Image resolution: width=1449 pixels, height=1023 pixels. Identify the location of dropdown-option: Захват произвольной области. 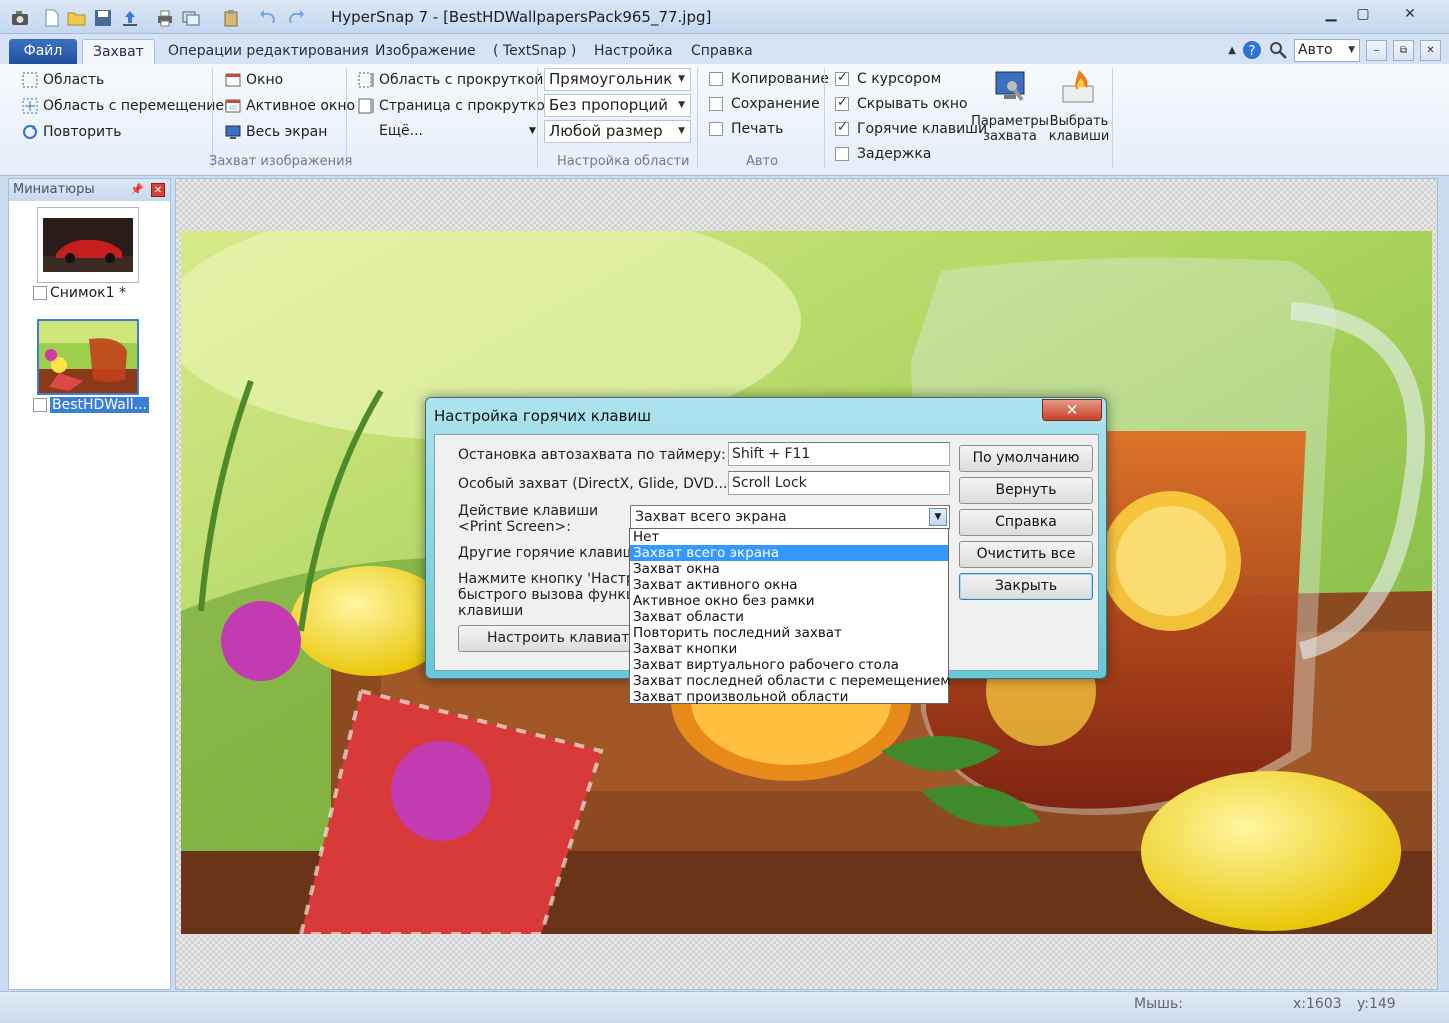
(789, 697).